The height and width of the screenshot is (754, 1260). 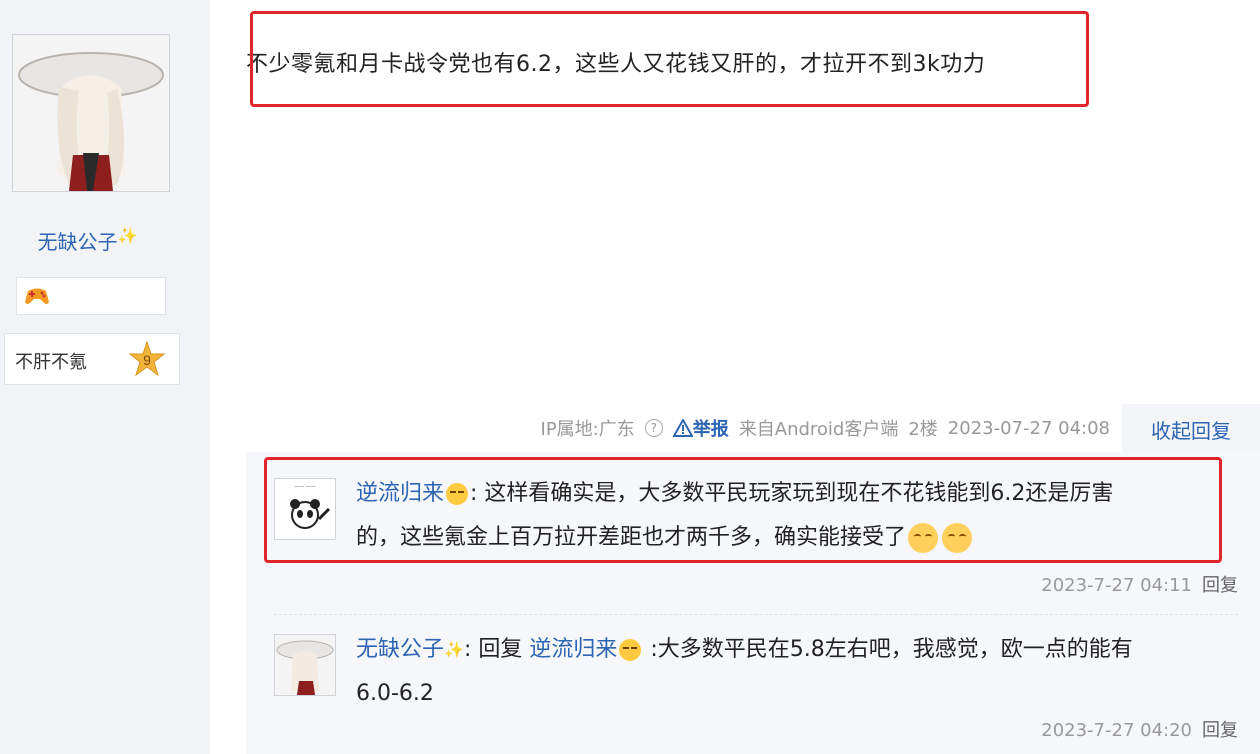 I want to click on floor-number: 2楼, so click(x=923, y=429).